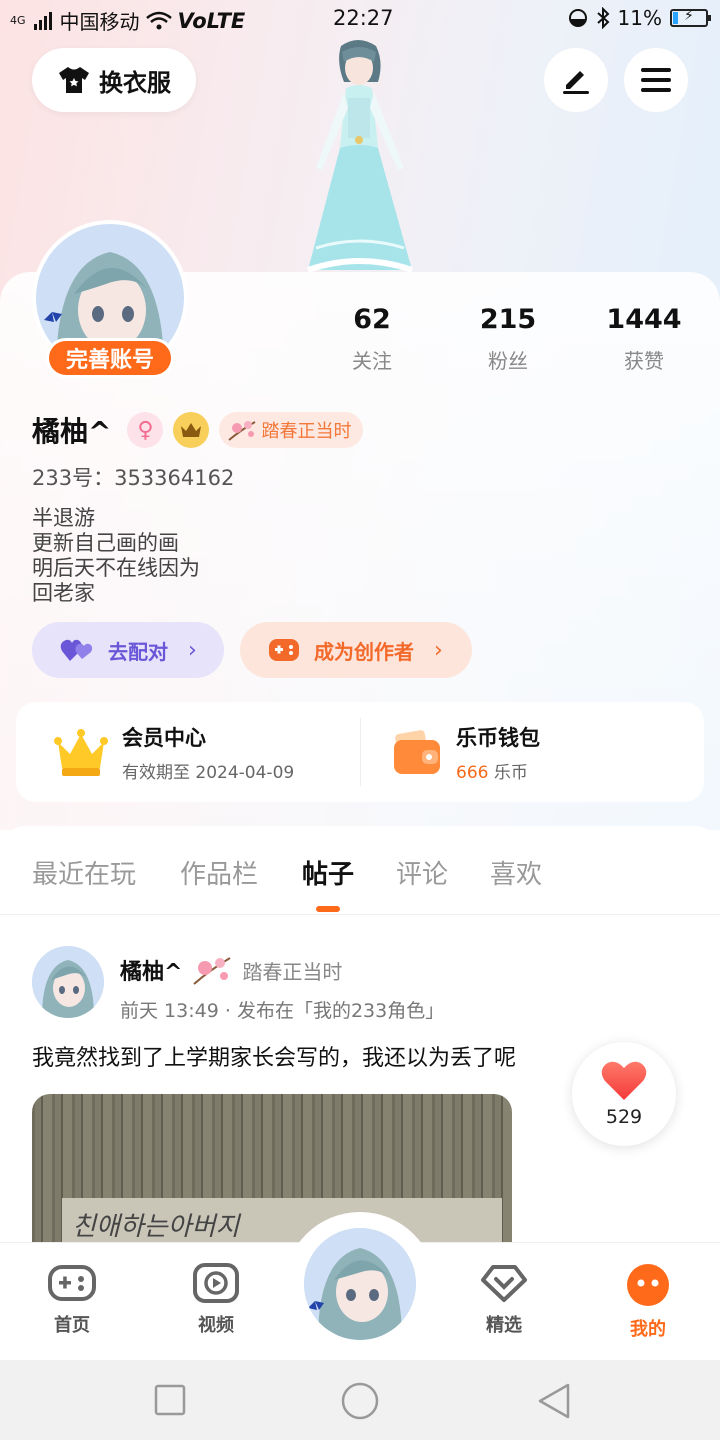  Describe the element at coordinates (208, 773) in the screenshot. I see `member-expiry: 有效期至 2024-04-09` at that location.